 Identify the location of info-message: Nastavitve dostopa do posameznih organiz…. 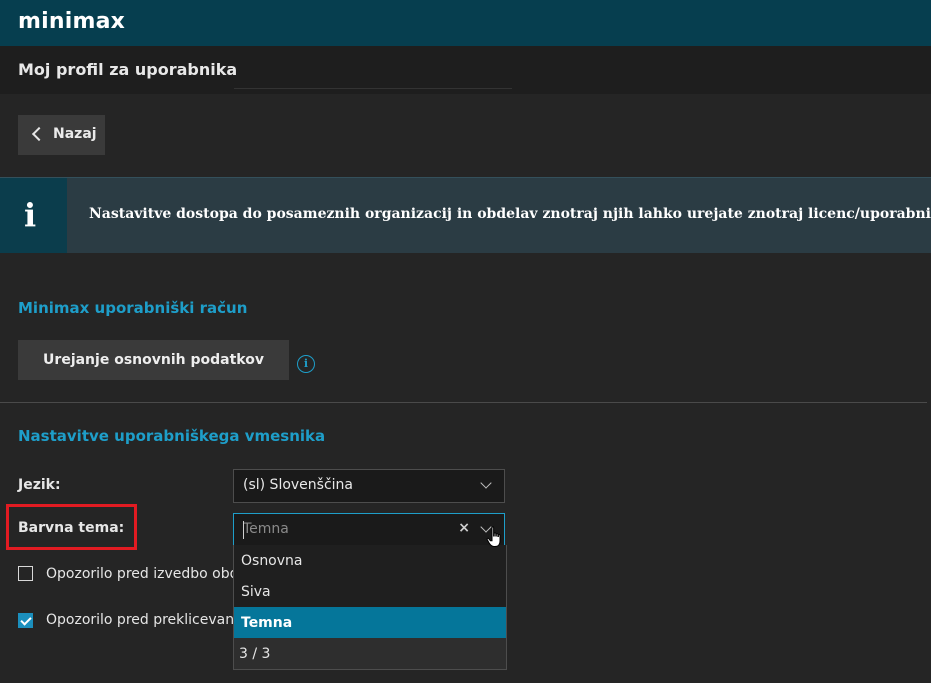
(510, 214).